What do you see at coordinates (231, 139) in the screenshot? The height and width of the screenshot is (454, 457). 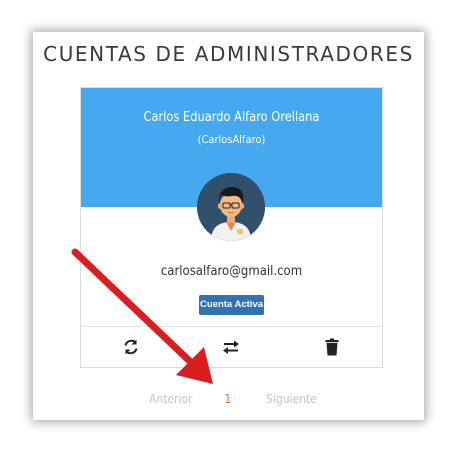 I see `account-username: (CarlosAlfaro)` at bounding box center [231, 139].